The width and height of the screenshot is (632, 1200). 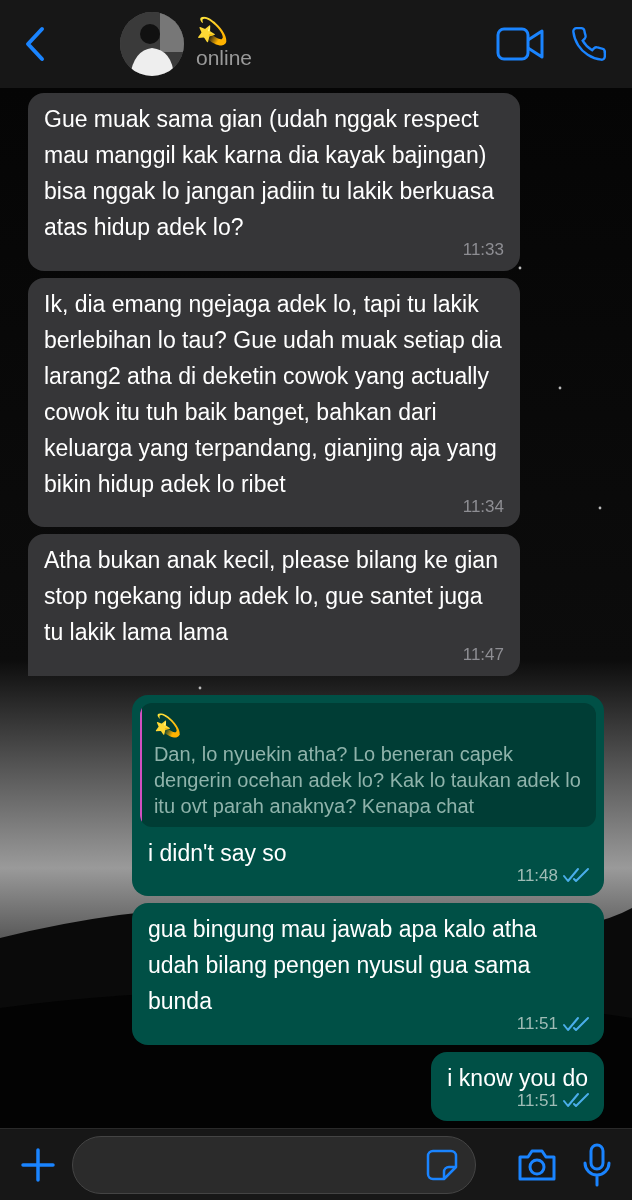 I want to click on message-text: i know you do, so click(x=517, y=1078).